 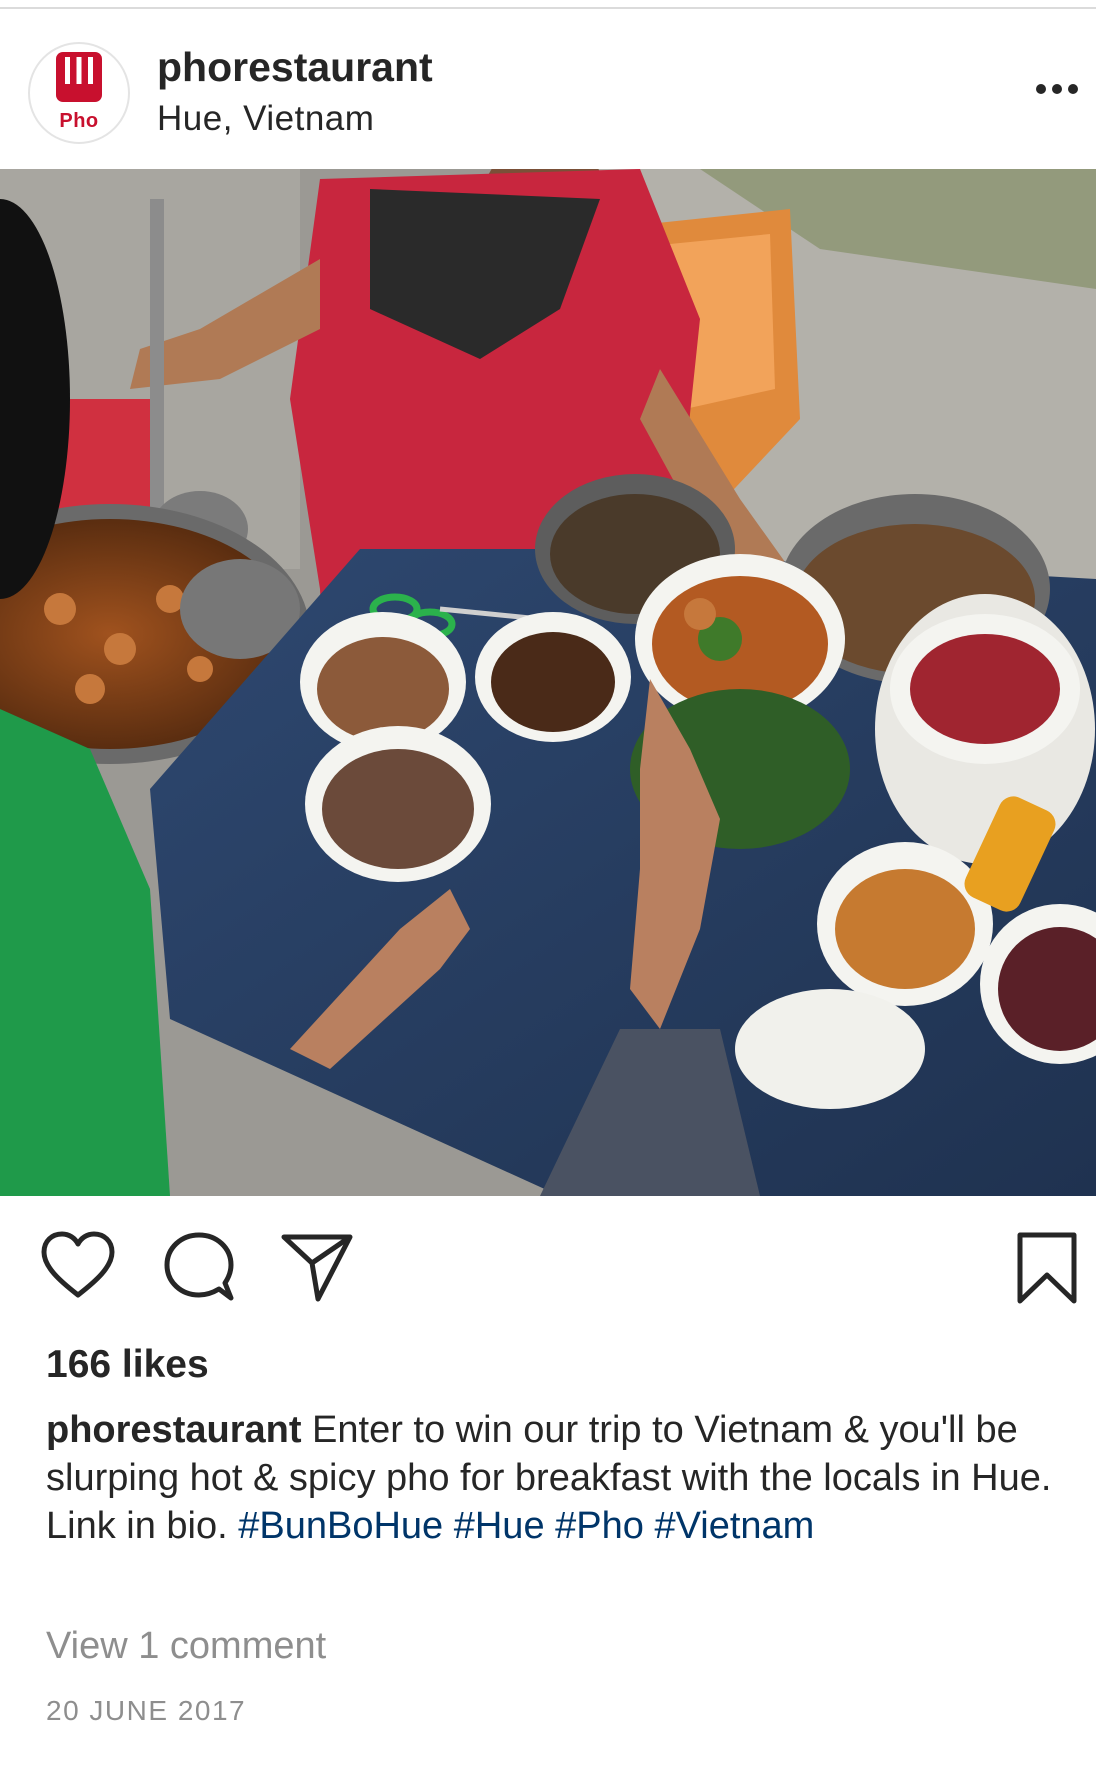 I want to click on view-comments-link: View 1 comment, so click(x=186, y=1646).